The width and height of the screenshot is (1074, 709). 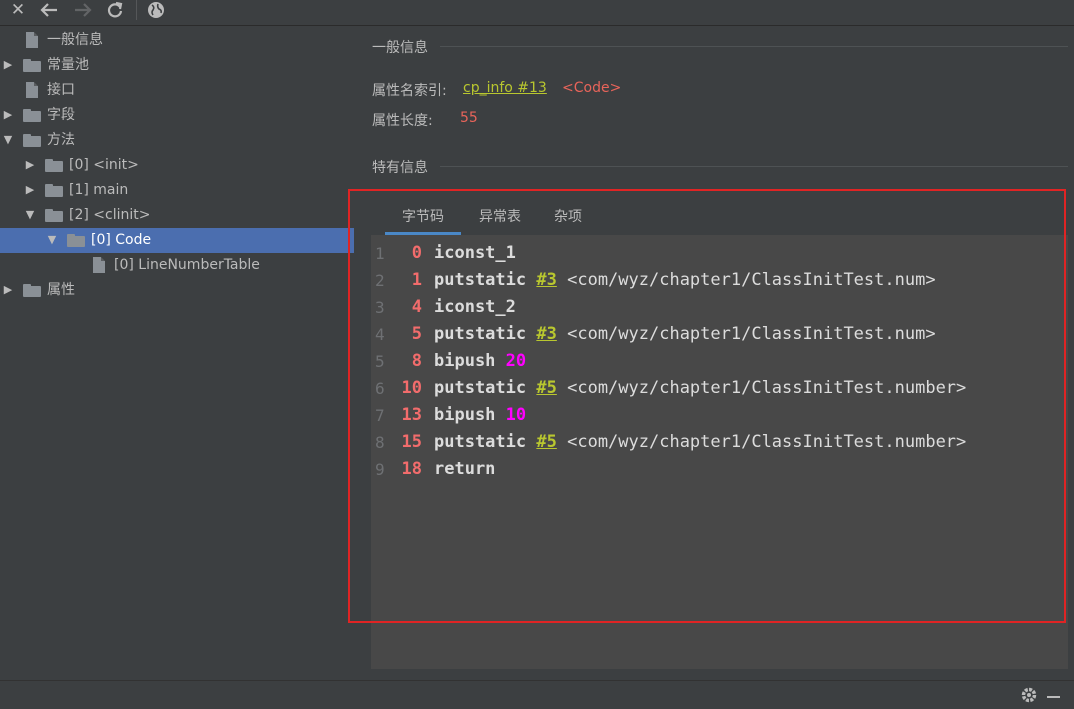 I want to click on bytecode-offset: 5, so click(x=416, y=334).